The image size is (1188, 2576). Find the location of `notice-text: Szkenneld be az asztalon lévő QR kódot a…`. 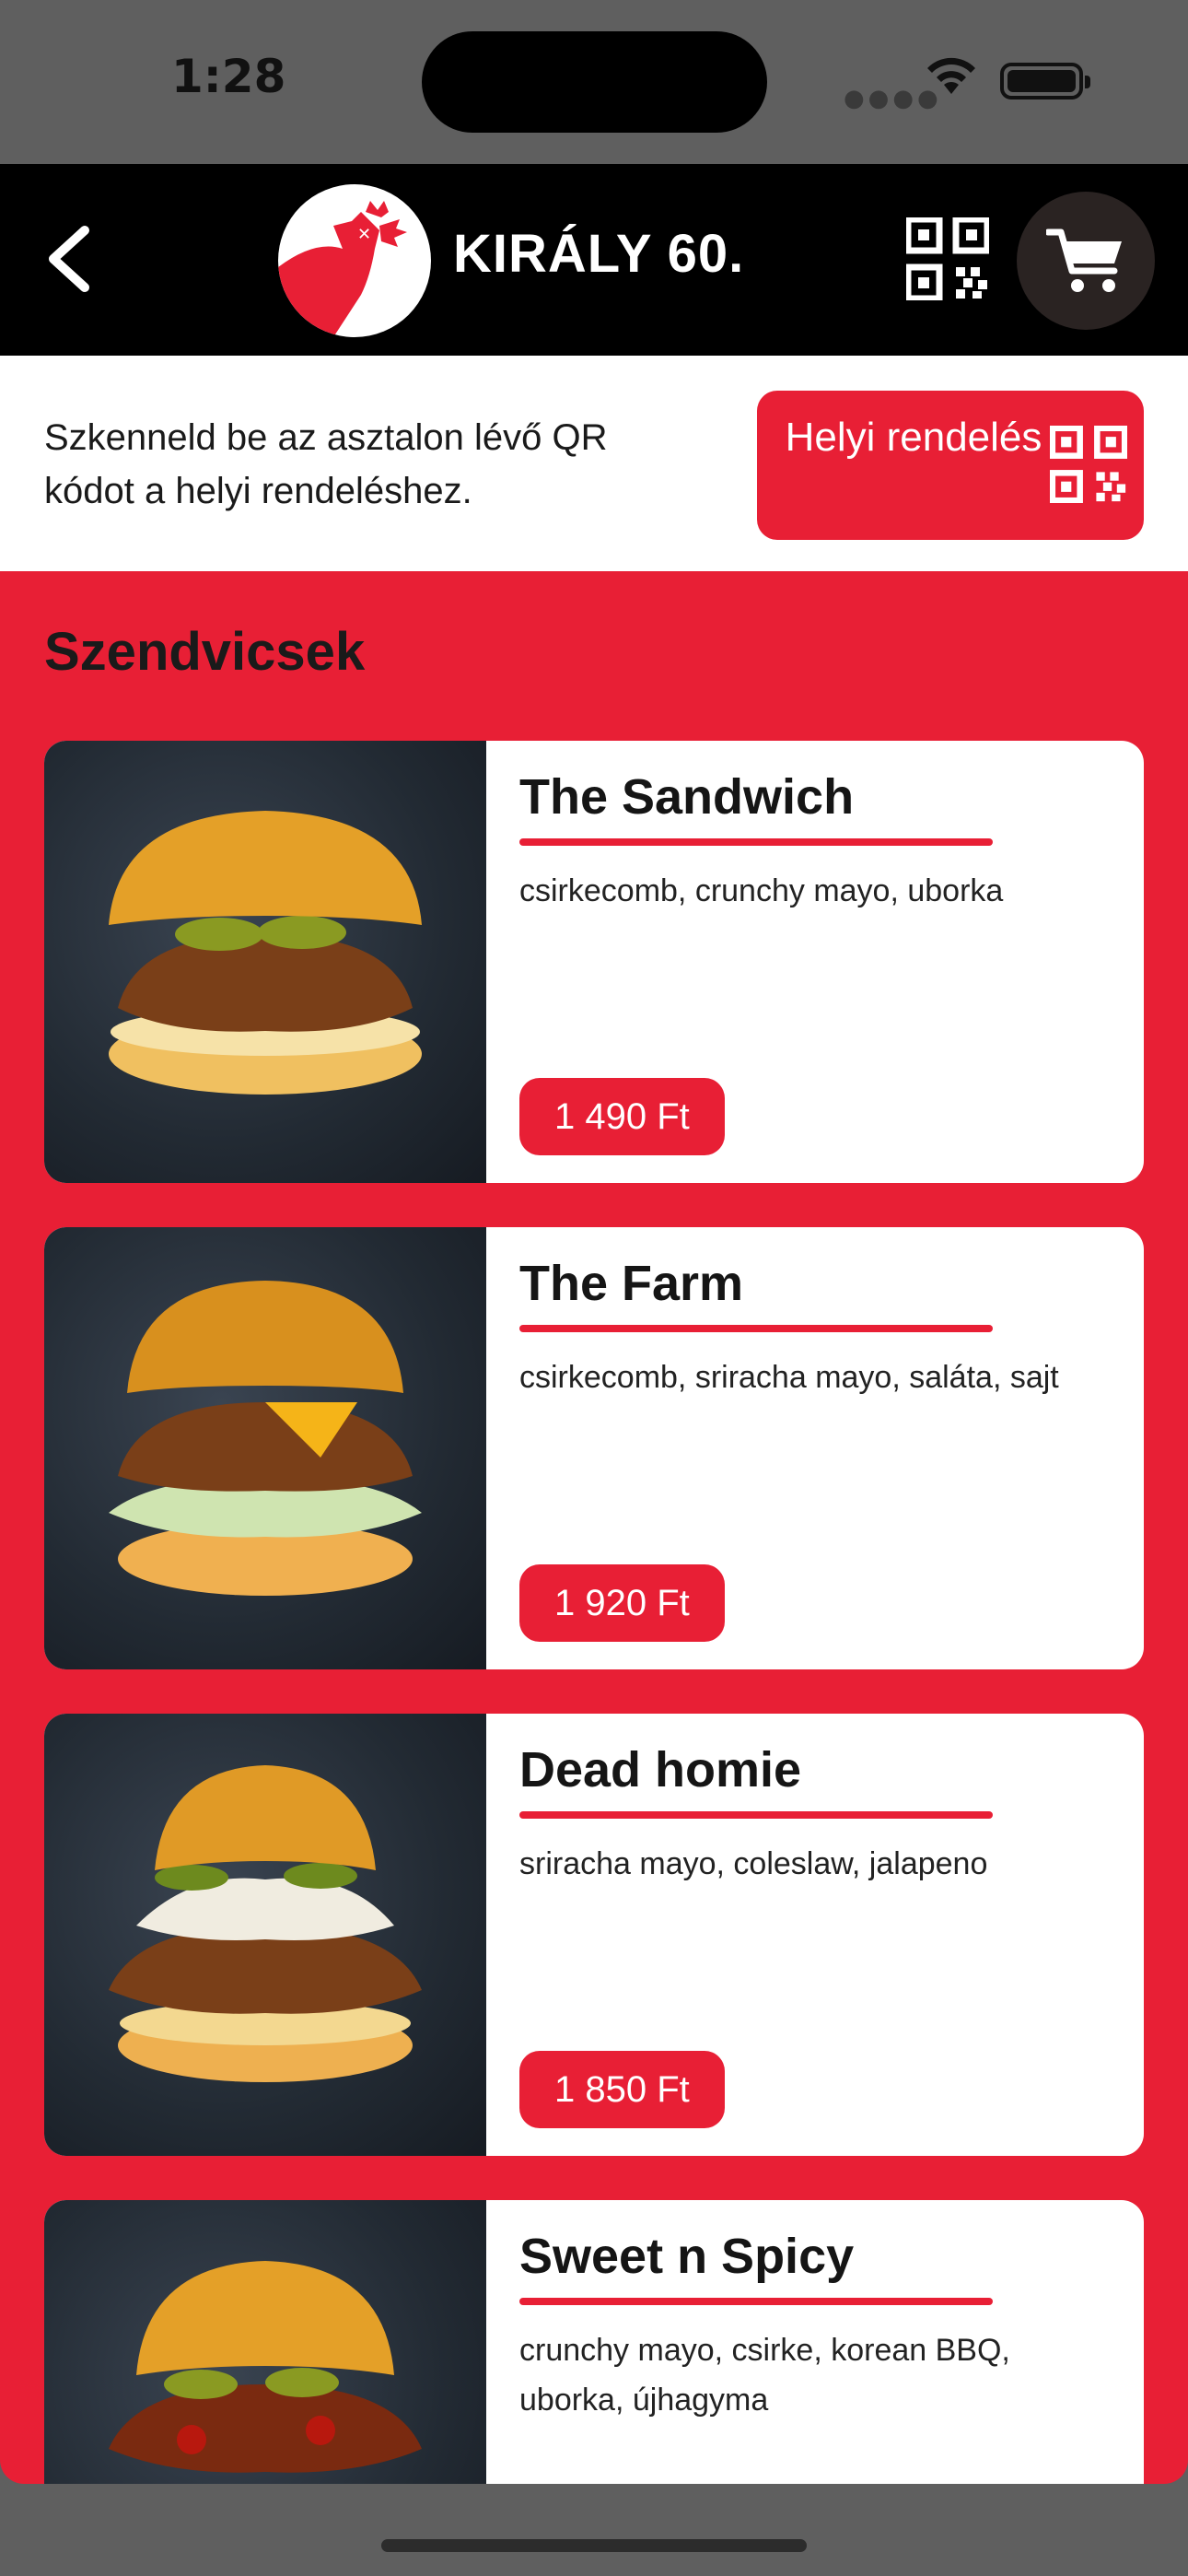

notice-text: Szkenneld be az asztalon lévő QR kódot a… is located at coordinates (326, 464).